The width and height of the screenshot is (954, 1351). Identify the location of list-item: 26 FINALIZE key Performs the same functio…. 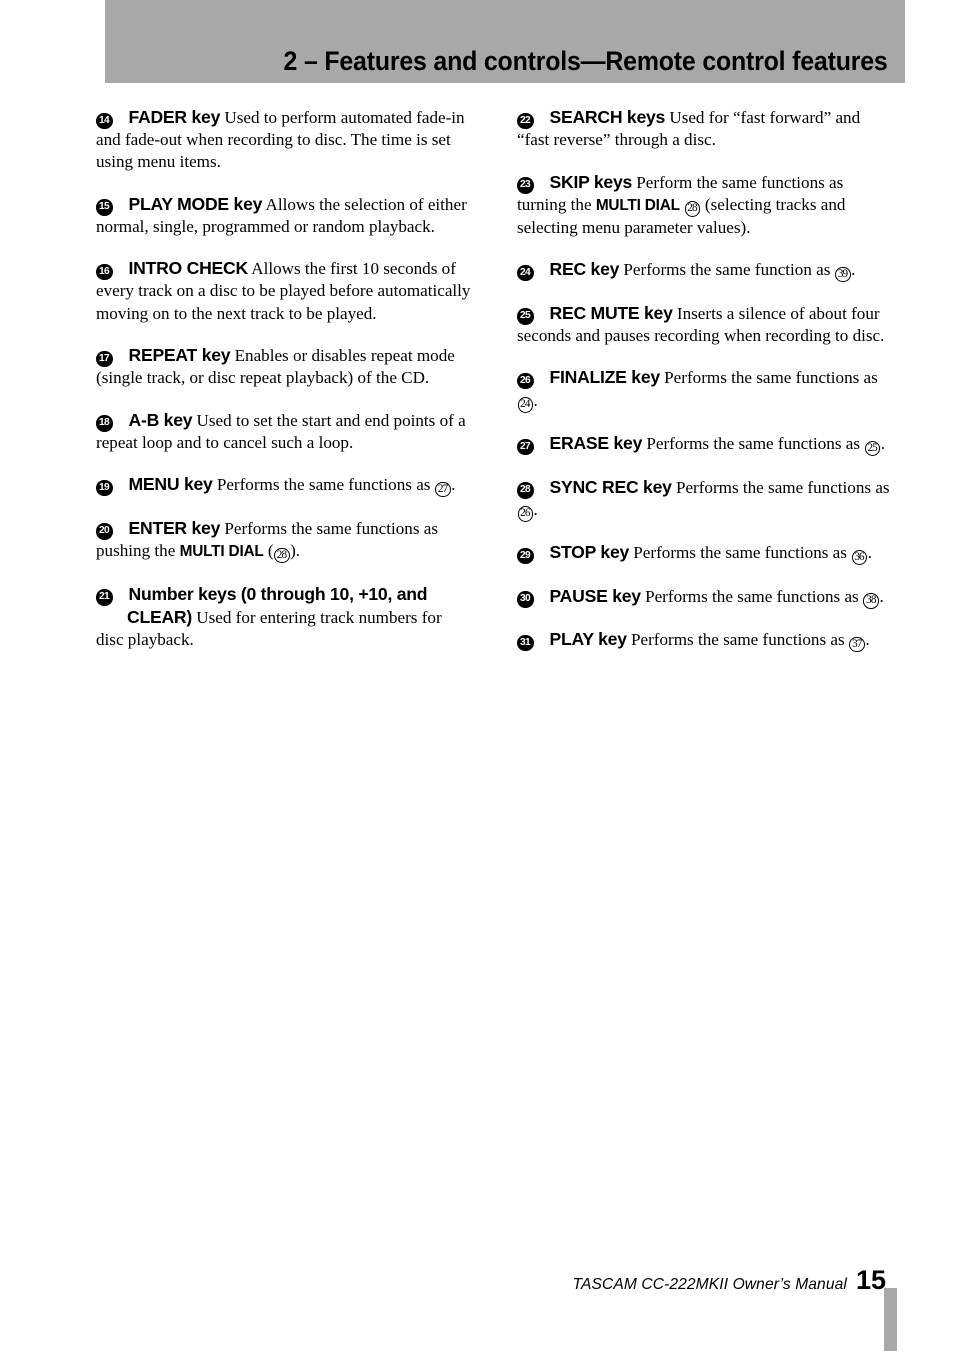
(704, 389).